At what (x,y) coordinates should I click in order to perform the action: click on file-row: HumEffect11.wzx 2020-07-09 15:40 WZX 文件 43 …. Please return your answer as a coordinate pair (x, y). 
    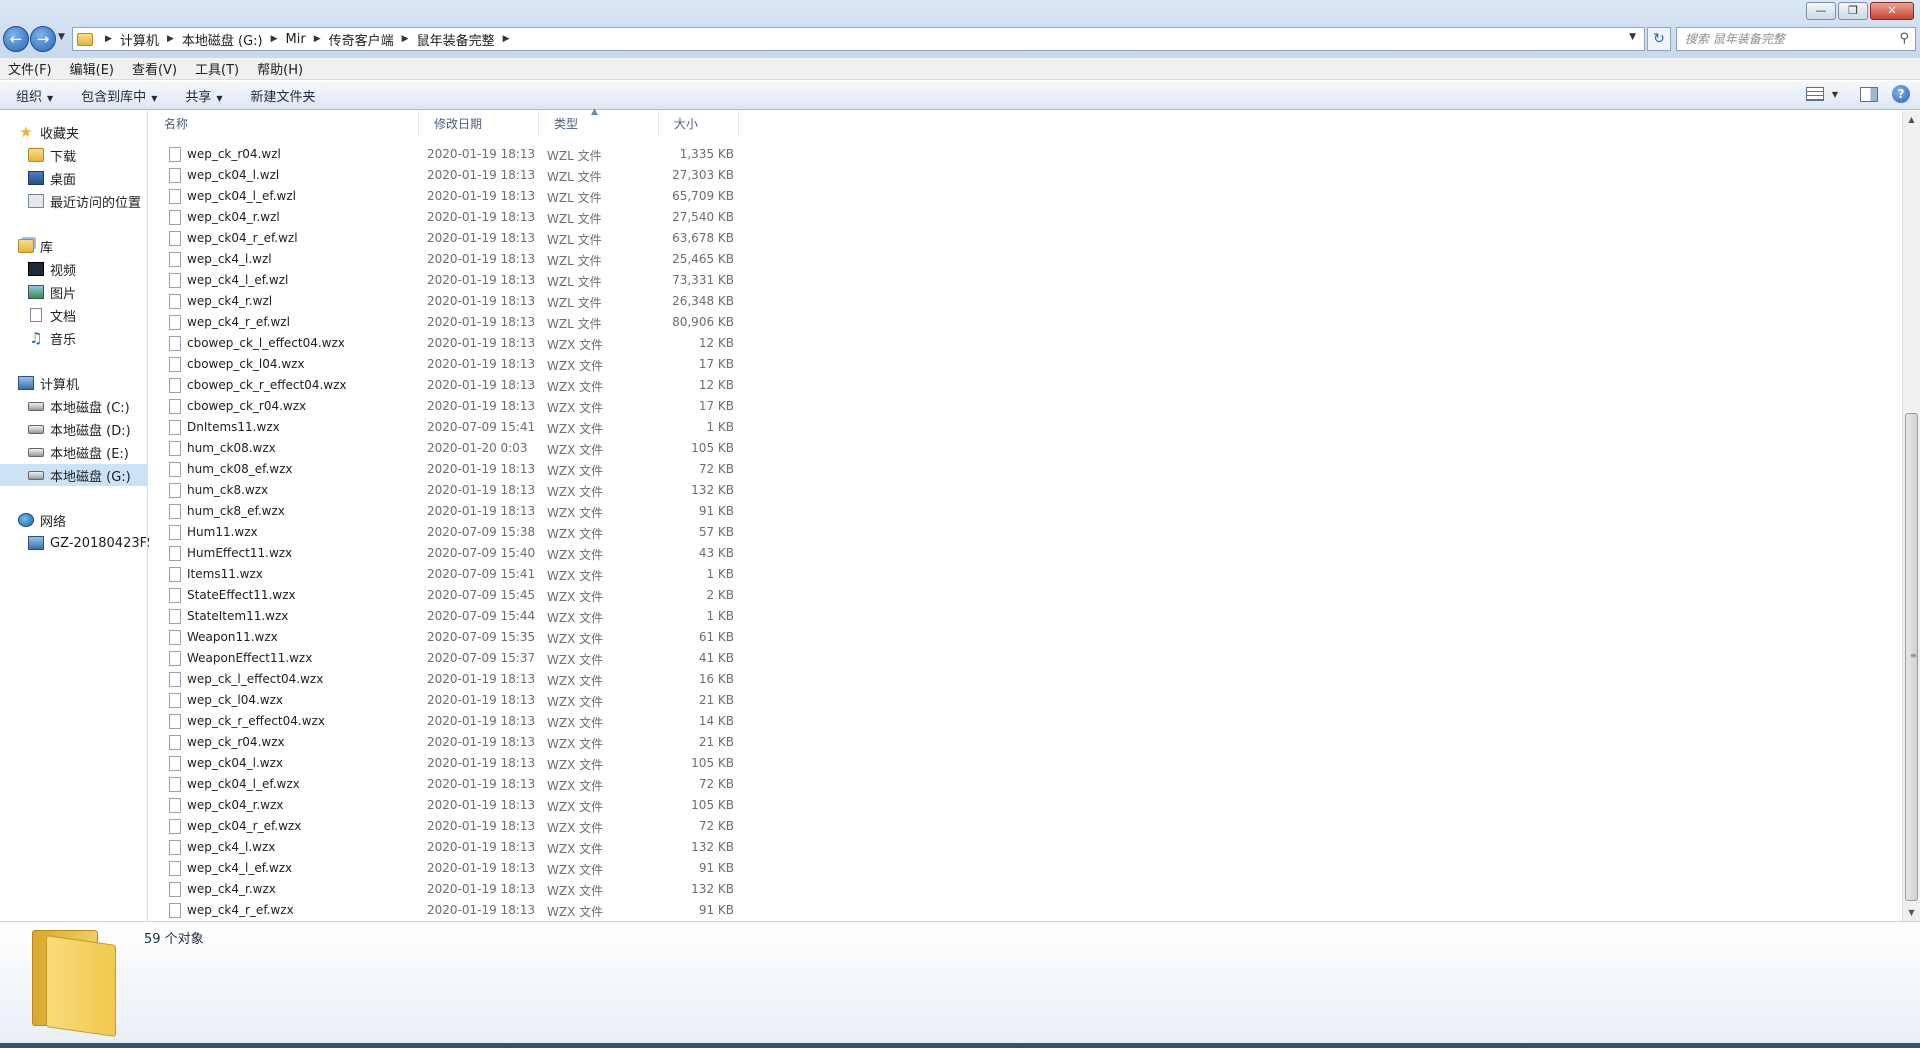
    Looking at the image, I should click on (449, 553).